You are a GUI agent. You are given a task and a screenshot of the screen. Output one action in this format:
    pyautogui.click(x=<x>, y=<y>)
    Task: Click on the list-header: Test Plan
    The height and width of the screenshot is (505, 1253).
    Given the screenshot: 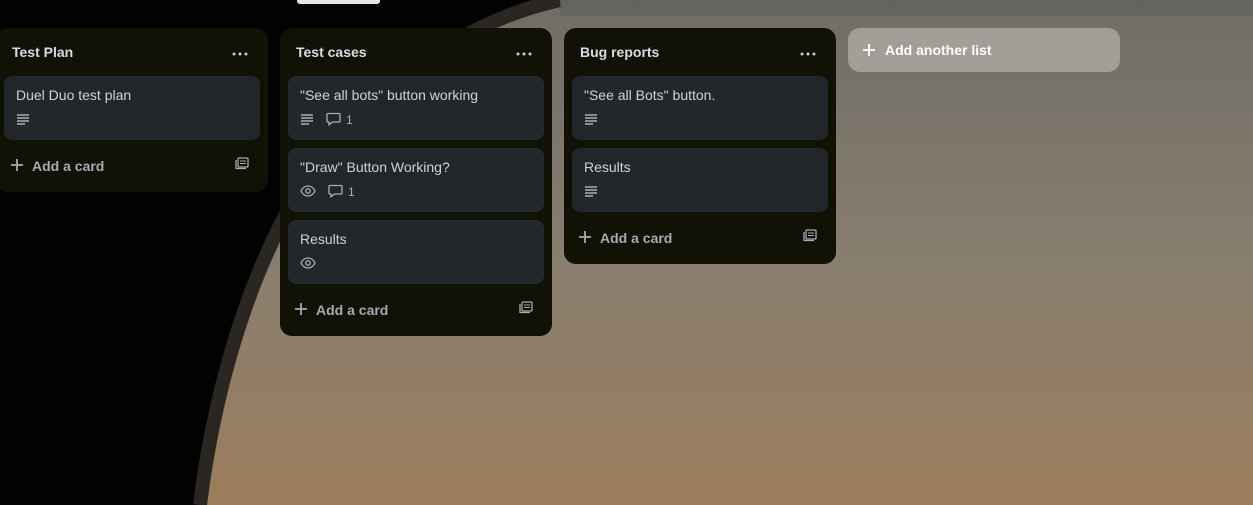 What is the action you would take?
    pyautogui.click(x=132, y=52)
    